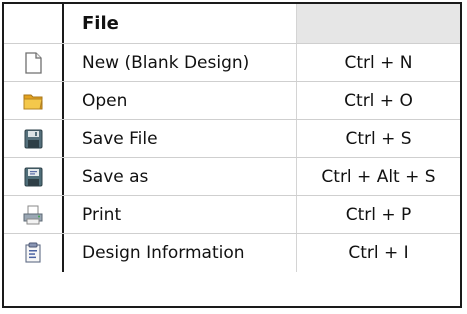  Describe the element at coordinates (378, 100) in the screenshot. I see `menu-item-shortcut: Ctrl + O` at that location.